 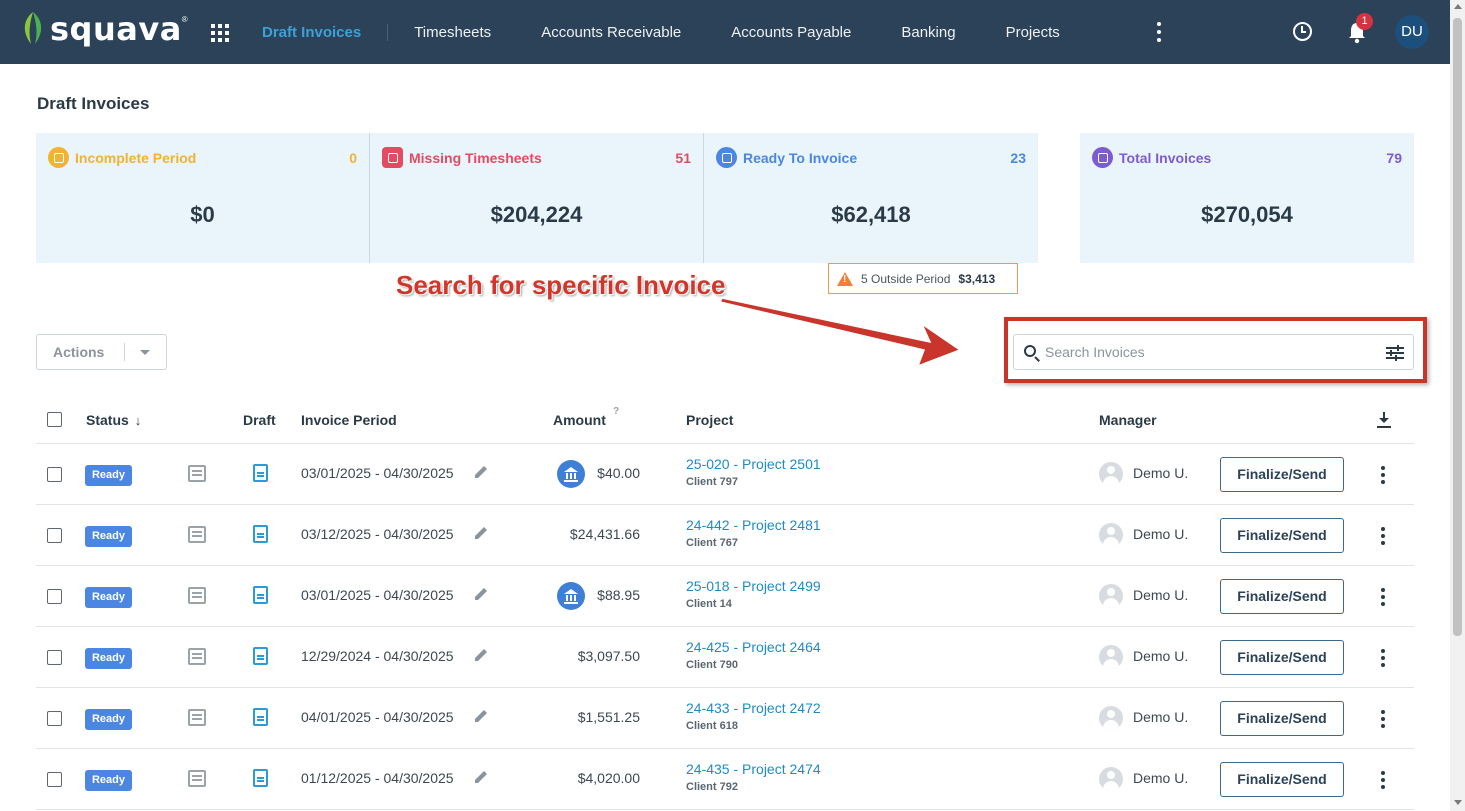 I want to click on filter-sliders-icon, so click(x=1395, y=353).